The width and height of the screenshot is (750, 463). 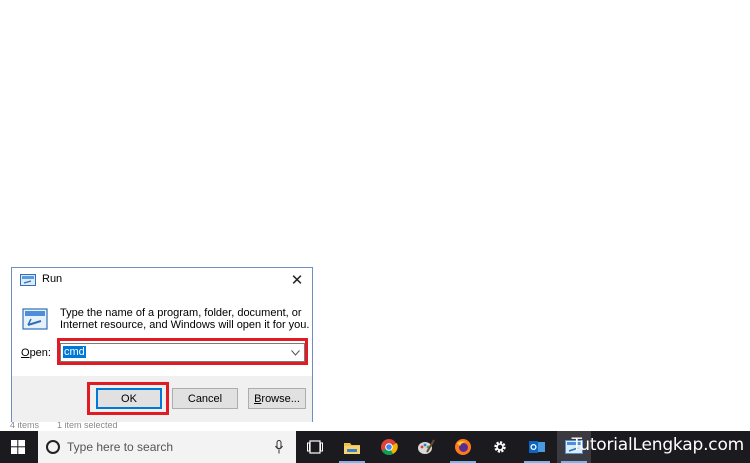 I want to click on task-view-button, so click(x=315, y=447).